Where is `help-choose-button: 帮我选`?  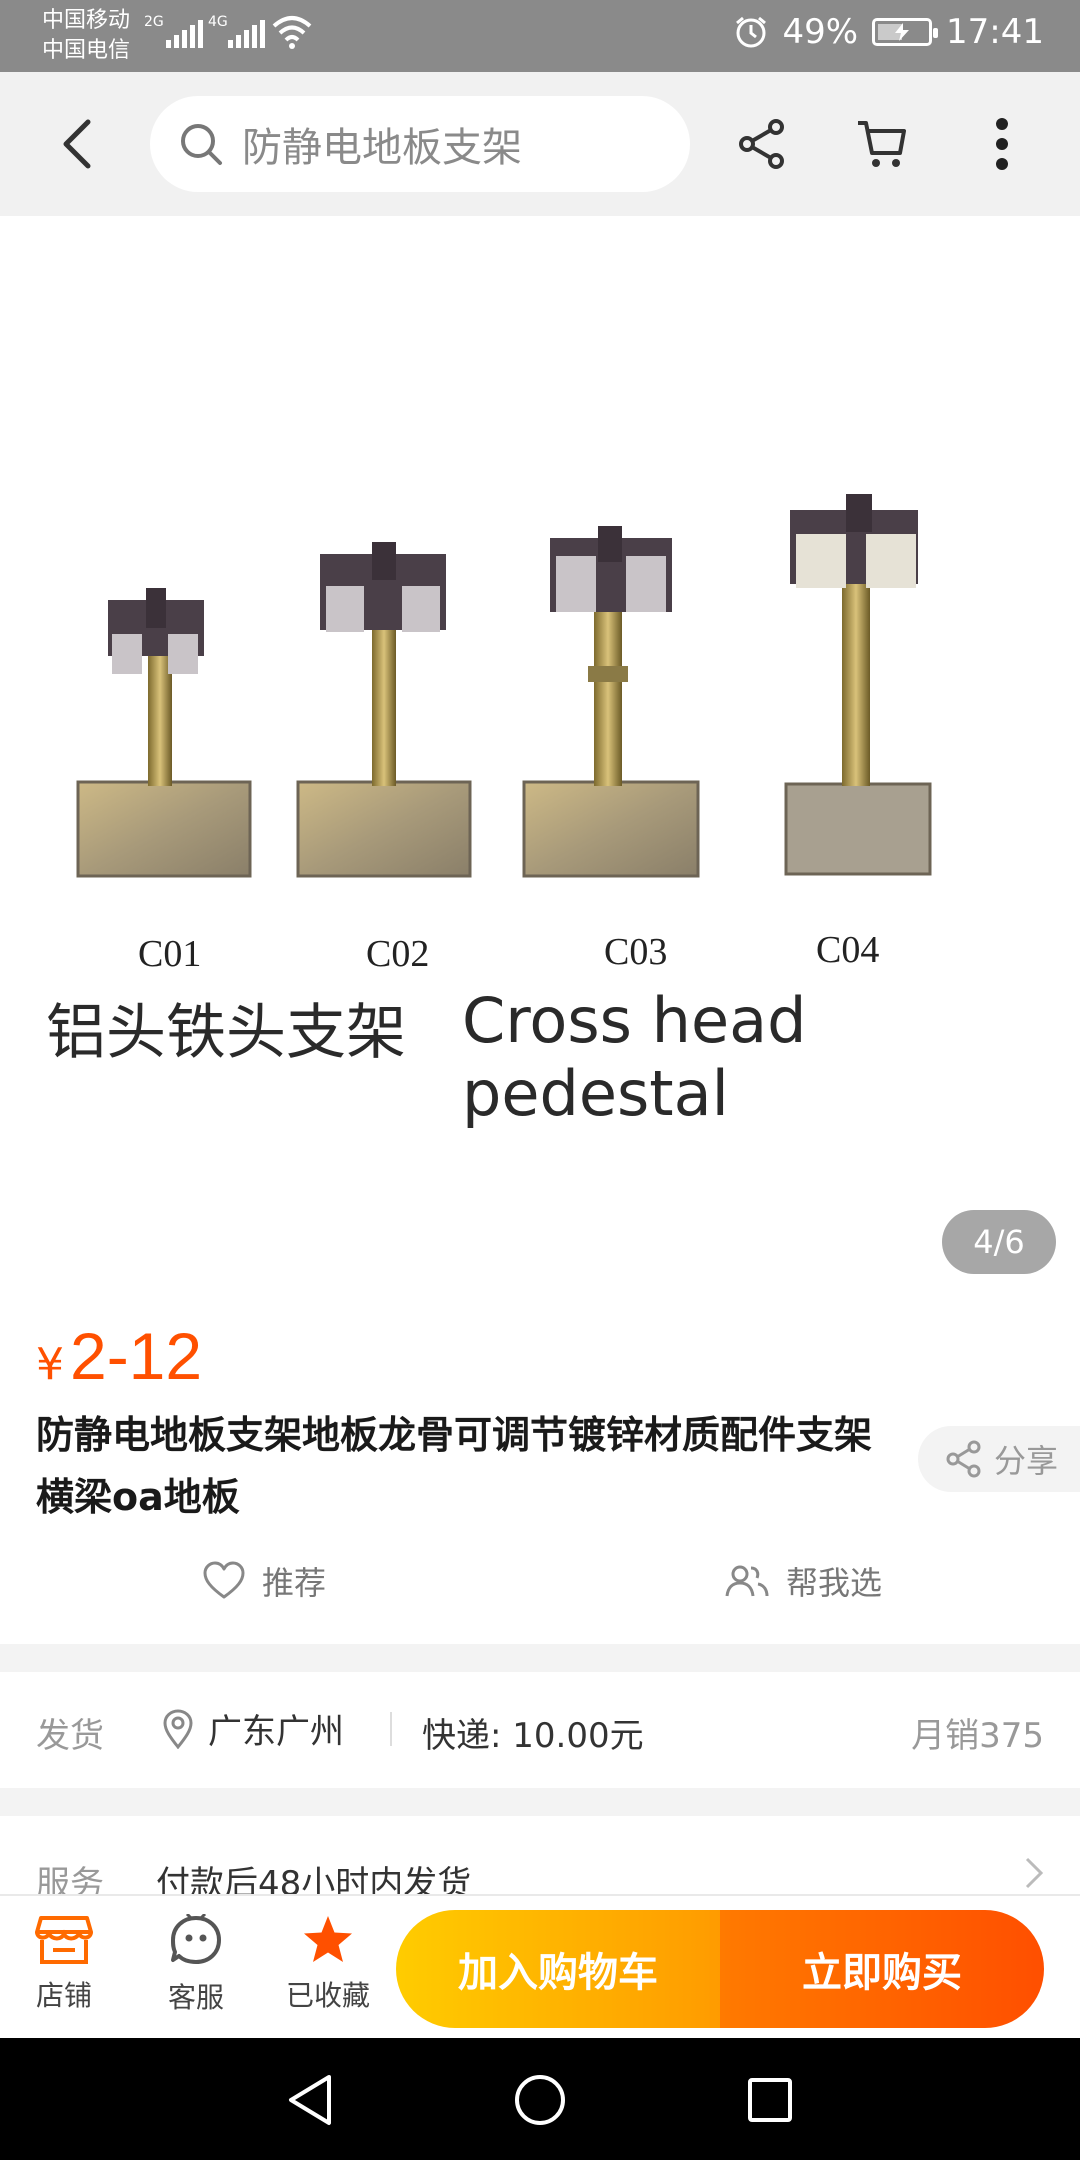 help-choose-button: 帮我选 is located at coordinates (803, 1581).